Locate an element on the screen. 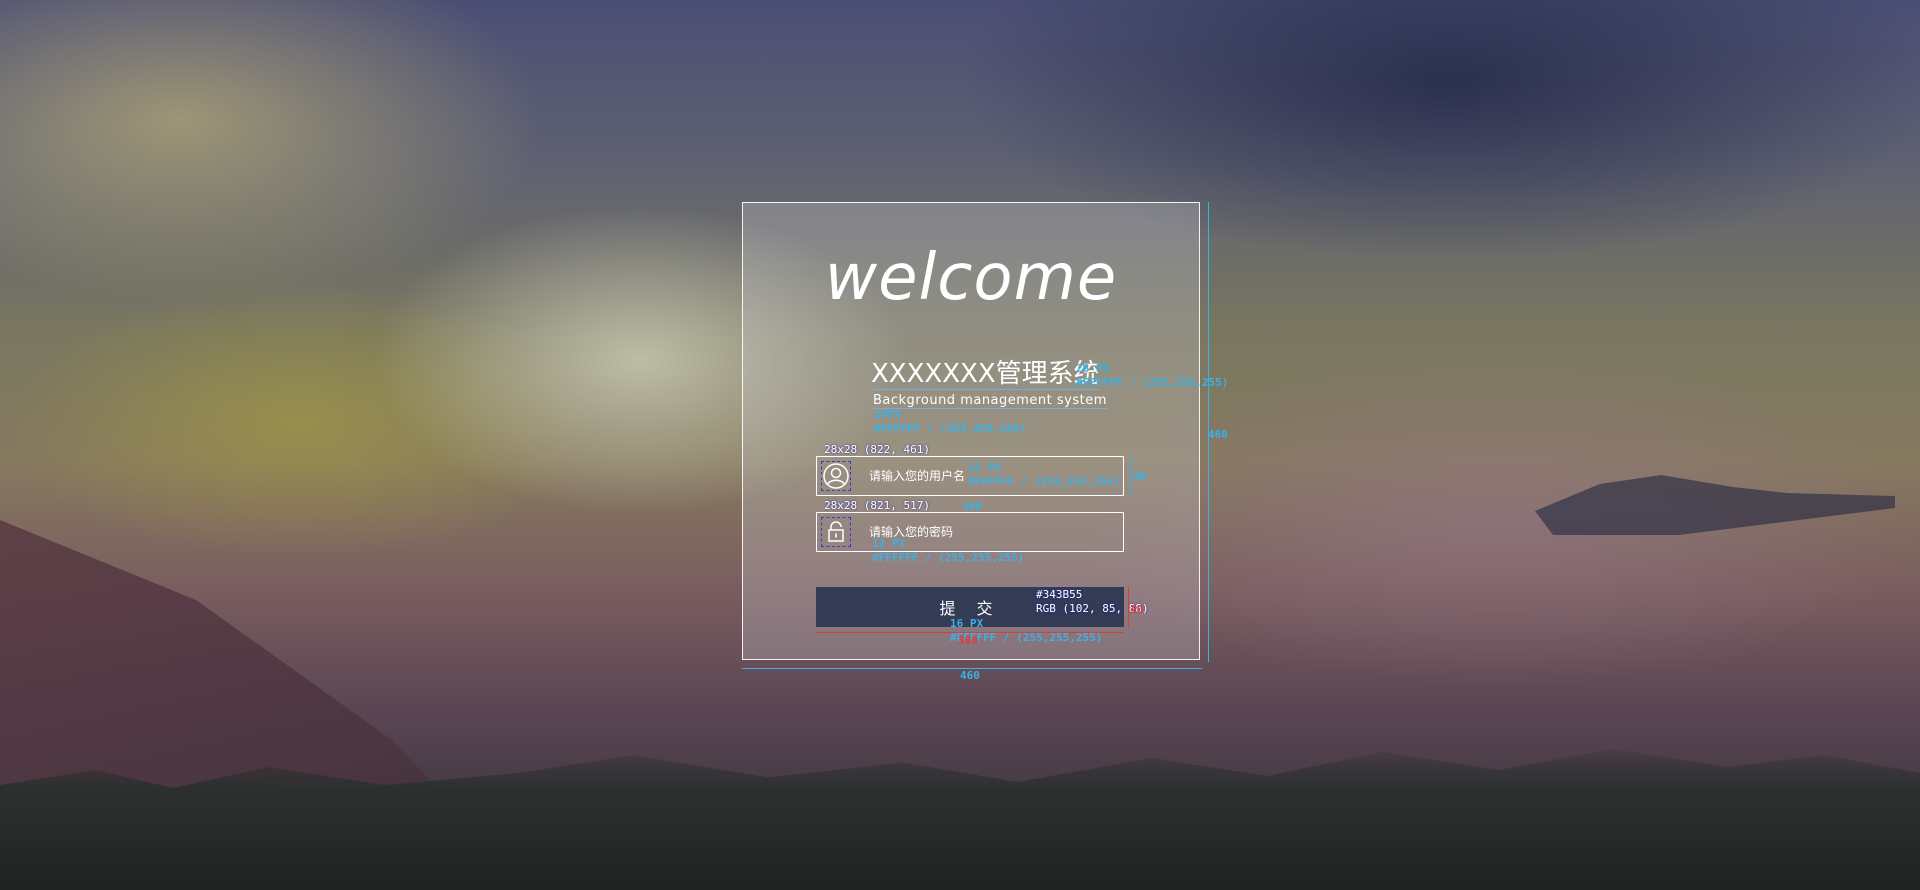 Image resolution: width=1920 pixels, height=890 pixels. password-field is located at coordinates (970, 532).